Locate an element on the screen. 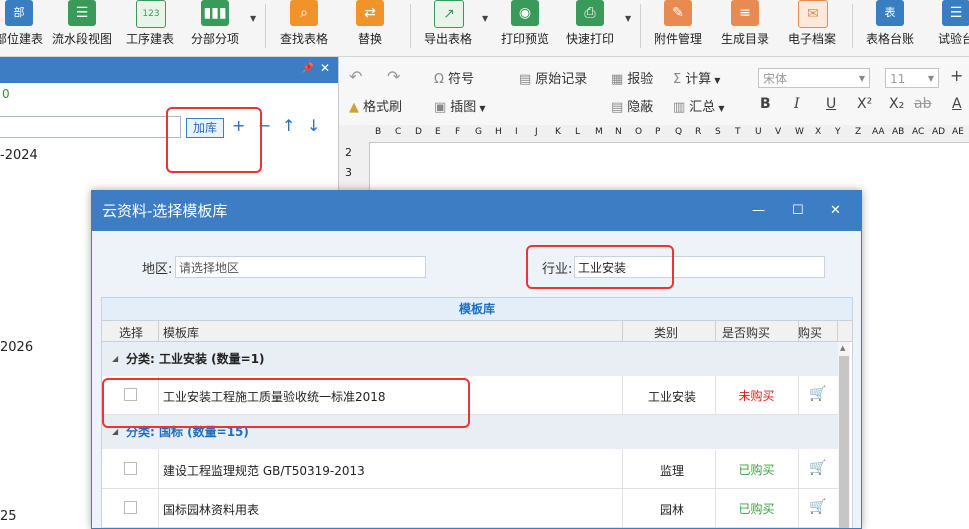 This screenshot has width=969, height=529. bold-icon: B is located at coordinates (765, 104).